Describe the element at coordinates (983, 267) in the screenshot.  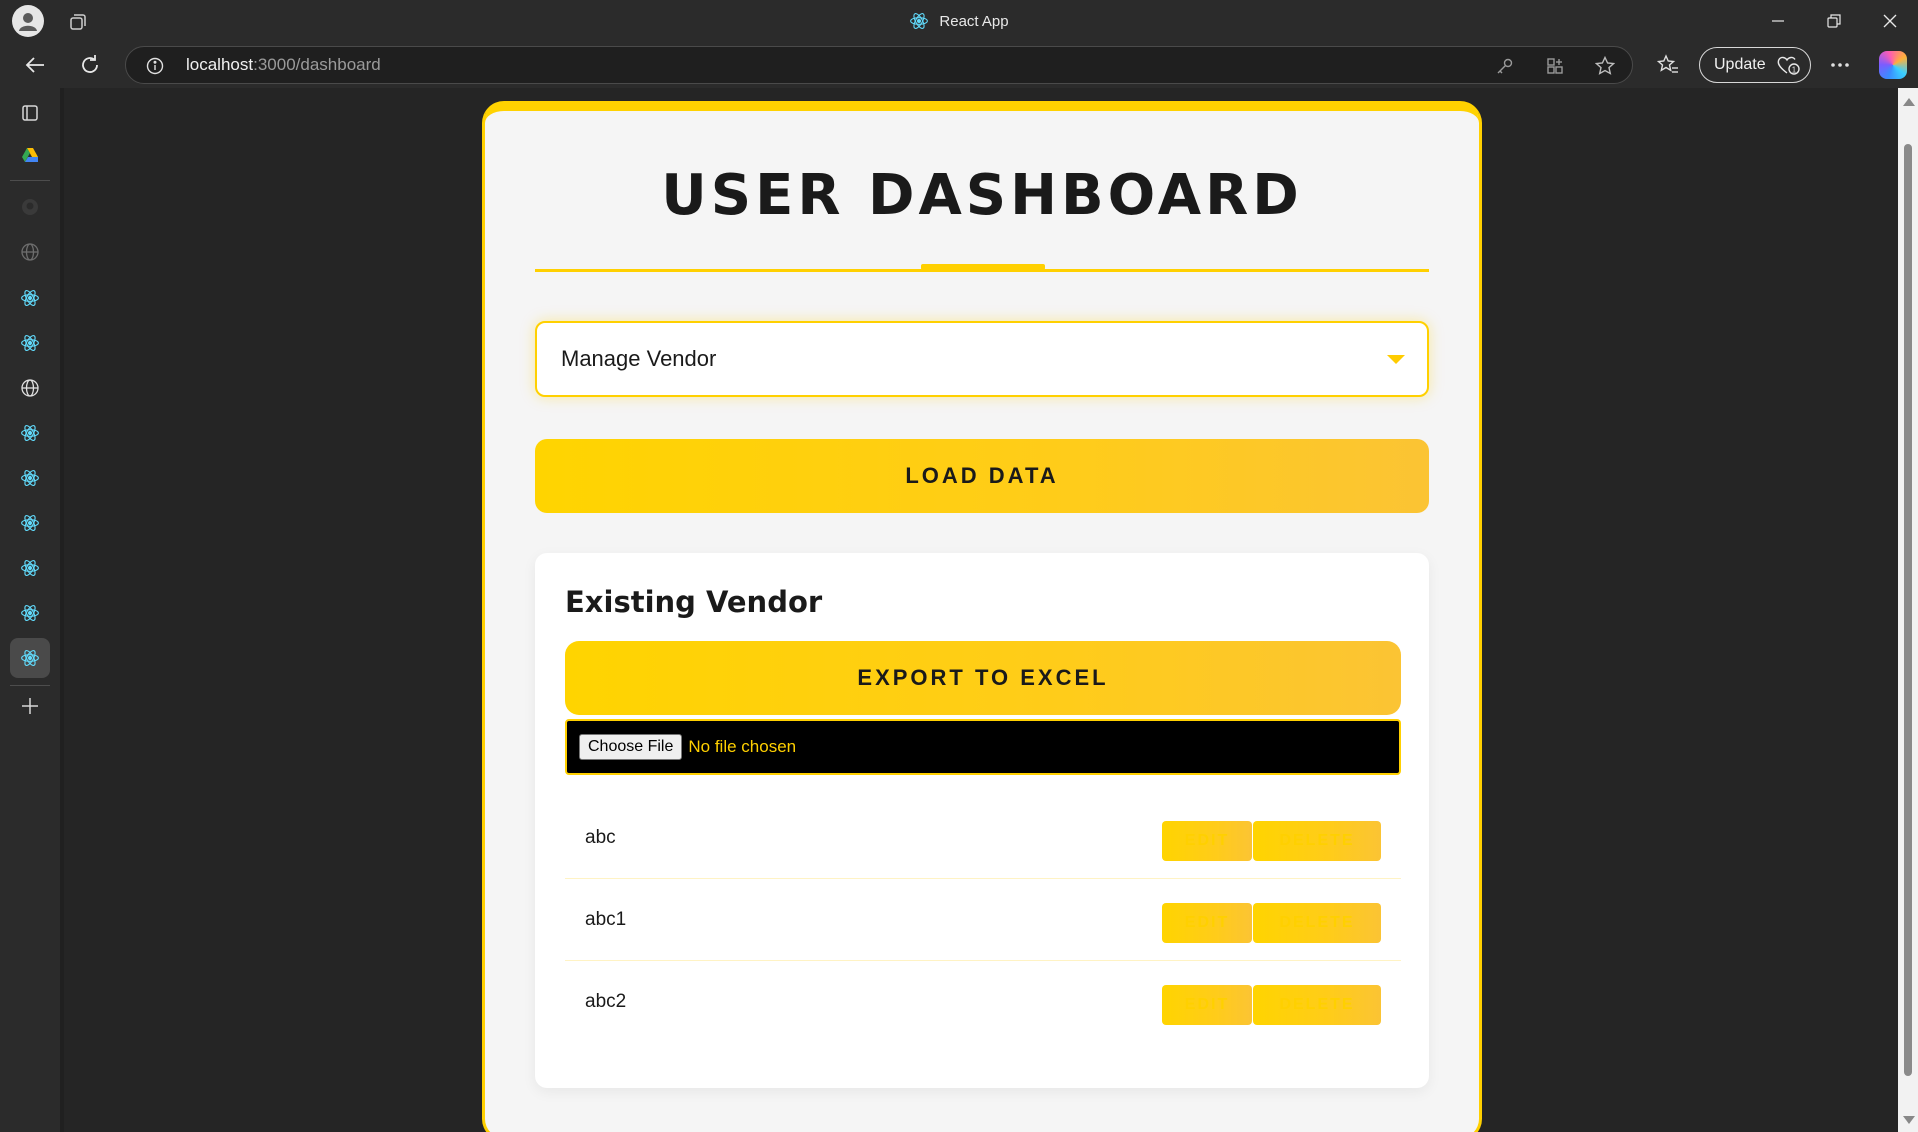
I see `title-accent-bar` at that location.